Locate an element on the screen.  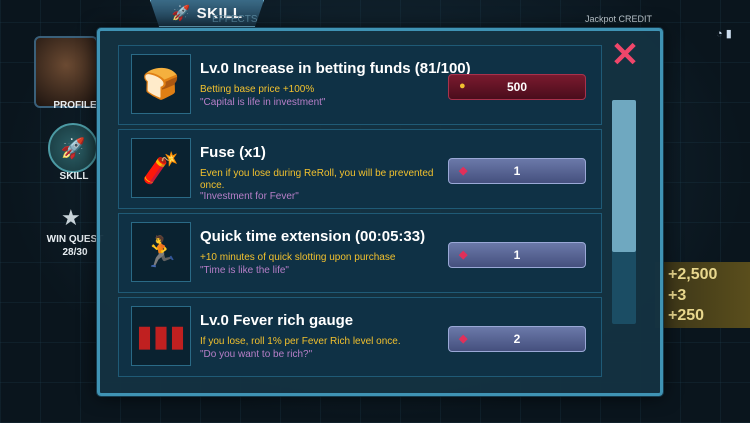
buy-button: ● 500 is located at coordinates (517, 87).